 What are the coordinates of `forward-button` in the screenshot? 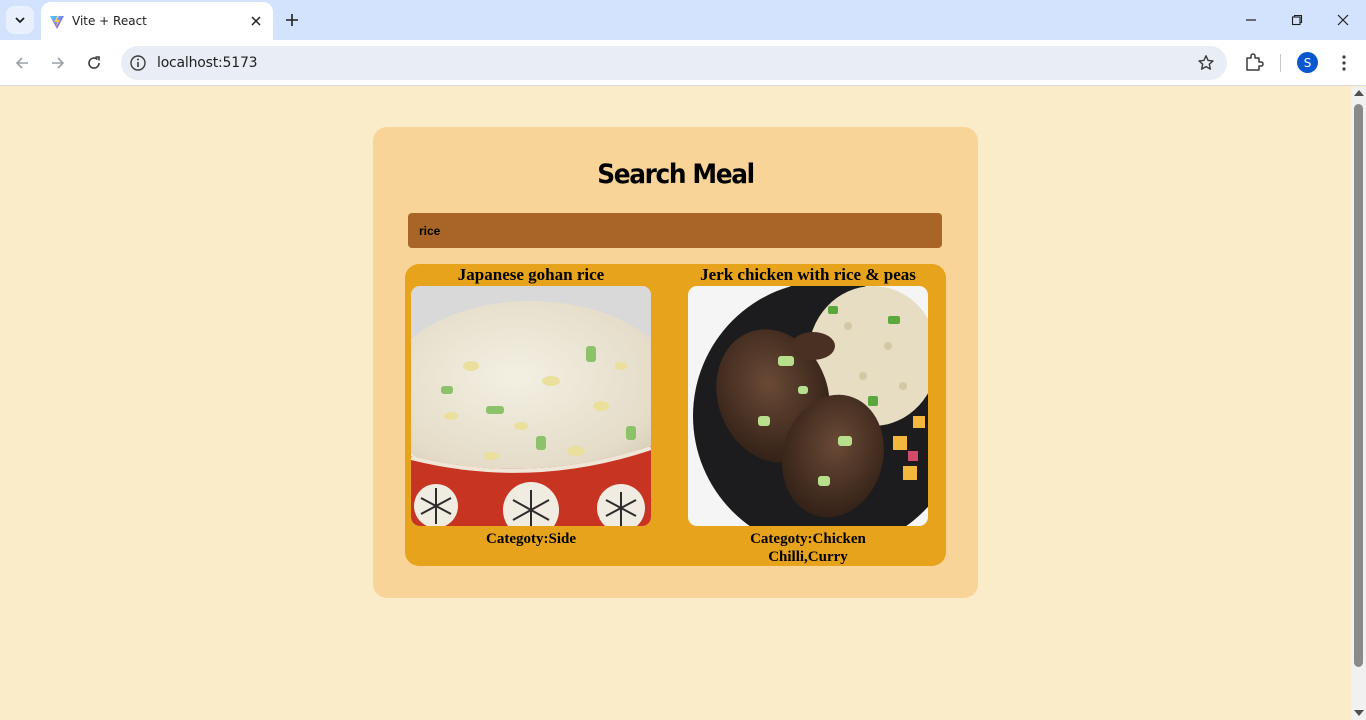 It's located at (58, 63).